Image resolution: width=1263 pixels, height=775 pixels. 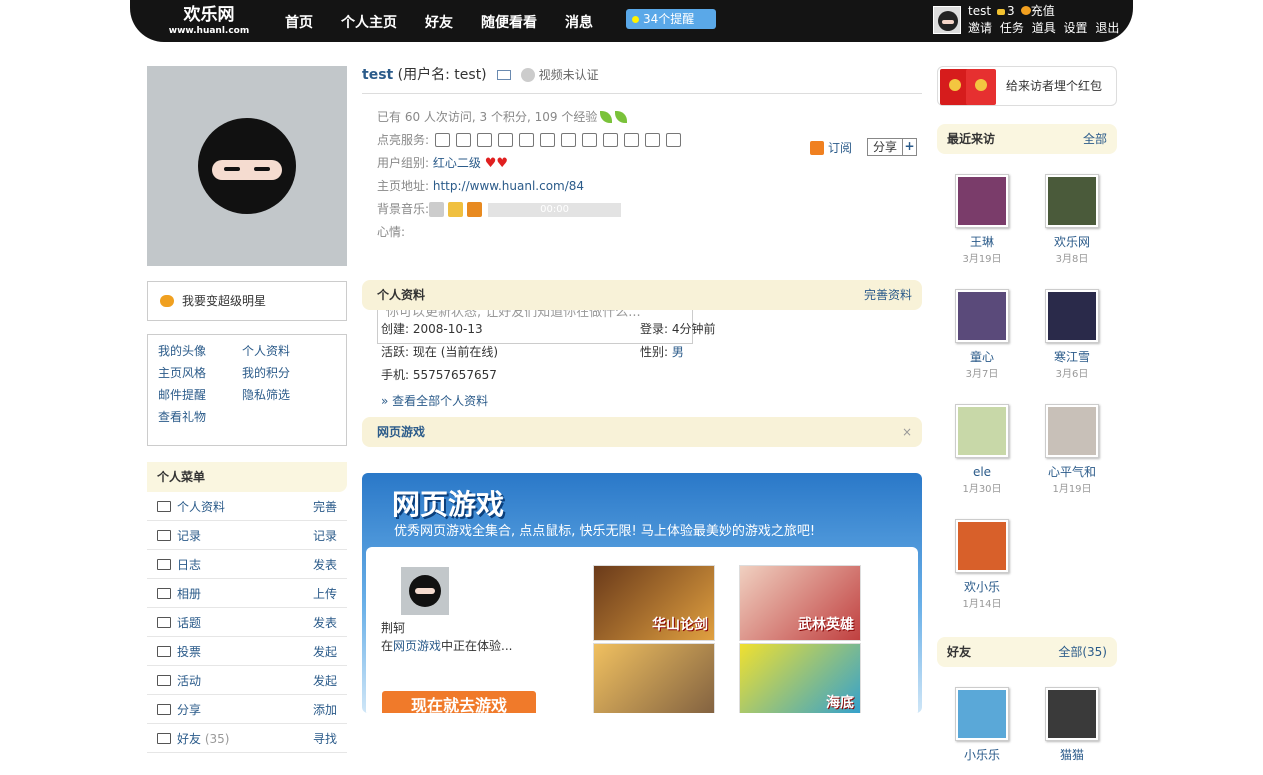 What do you see at coordinates (800, 603) in the screenshot?
I see `game-thumb-2: 武林英雄` at bounding box center [800, 603].